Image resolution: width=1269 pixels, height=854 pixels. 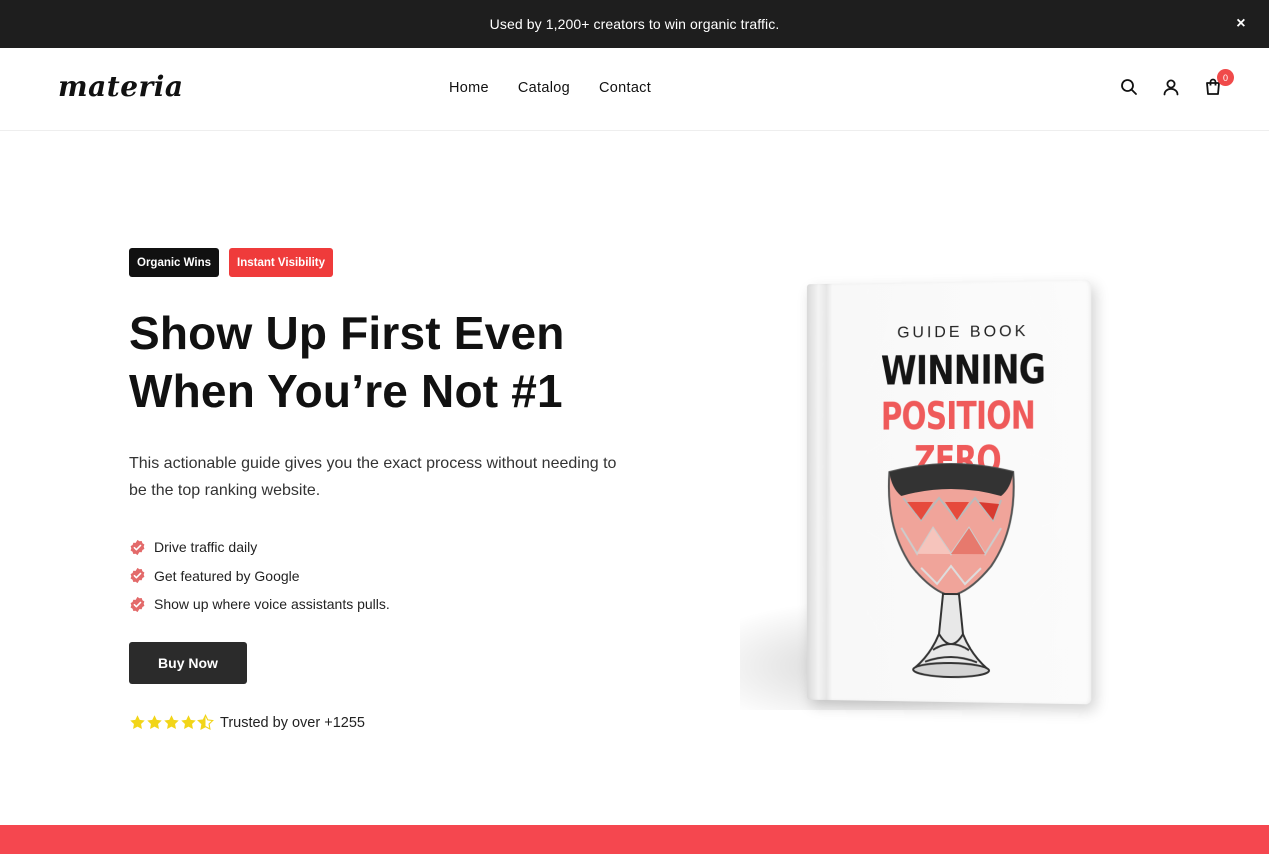 I want to click on account-icon, so click(x=1171, y=87).